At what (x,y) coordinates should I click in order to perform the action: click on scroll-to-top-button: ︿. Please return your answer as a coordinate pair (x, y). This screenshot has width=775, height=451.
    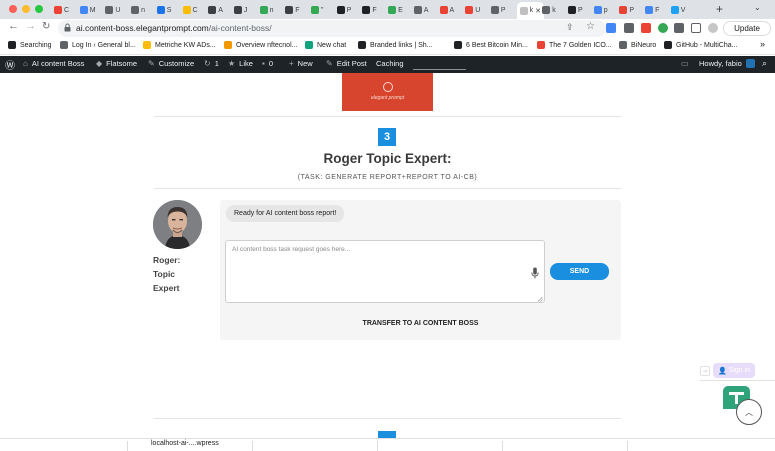
    Looking at the image, I should click on (749, 412).